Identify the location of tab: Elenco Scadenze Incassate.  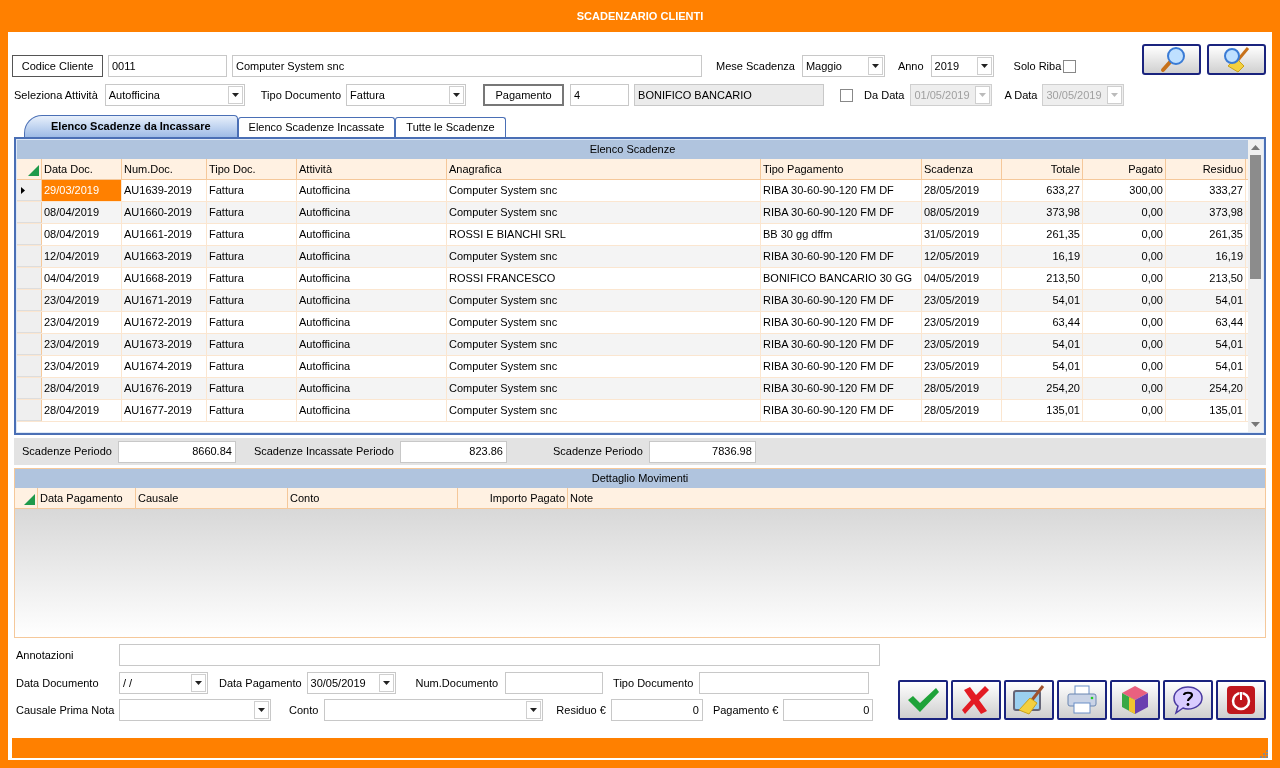
(316, 127).